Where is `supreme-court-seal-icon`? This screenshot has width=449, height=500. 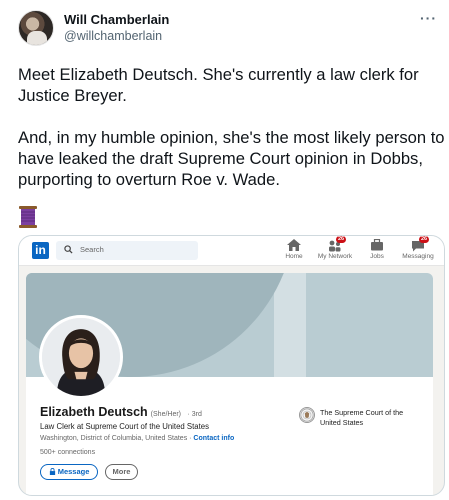
supreme-court-seal-icon is located at coordinates (307, 415).